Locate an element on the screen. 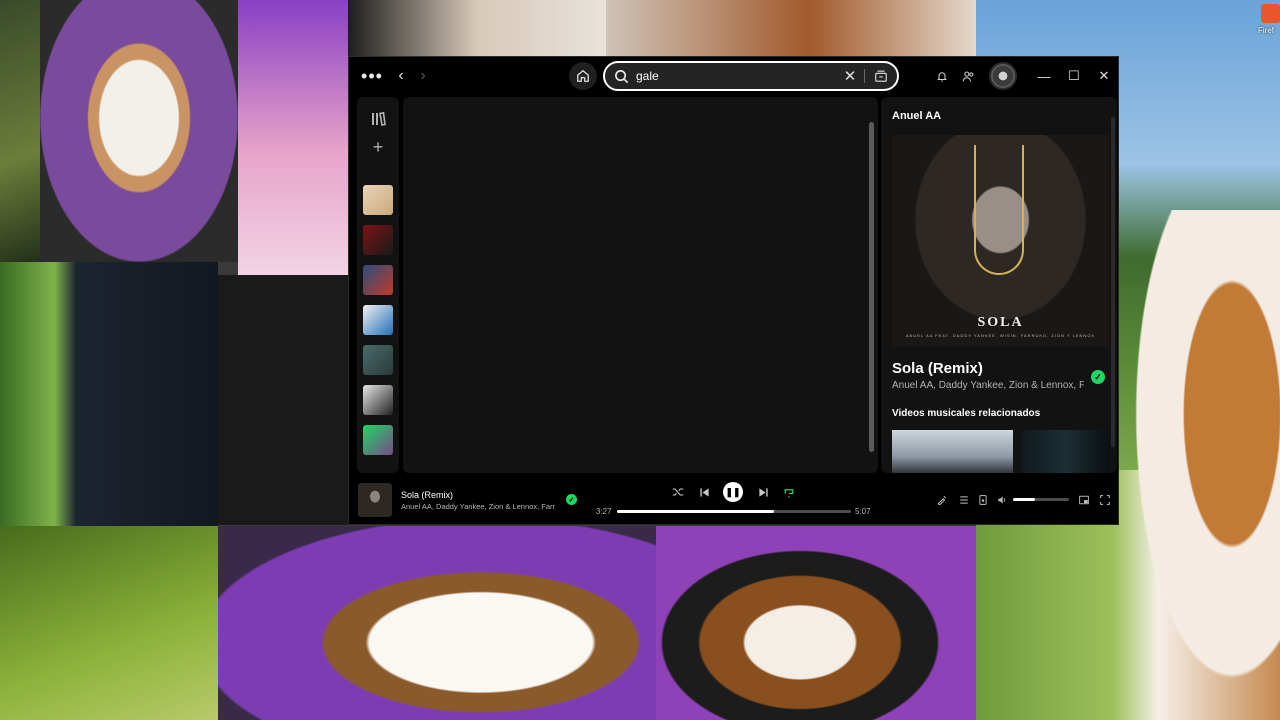  volume-icon is located at coordinates (1002, 500).